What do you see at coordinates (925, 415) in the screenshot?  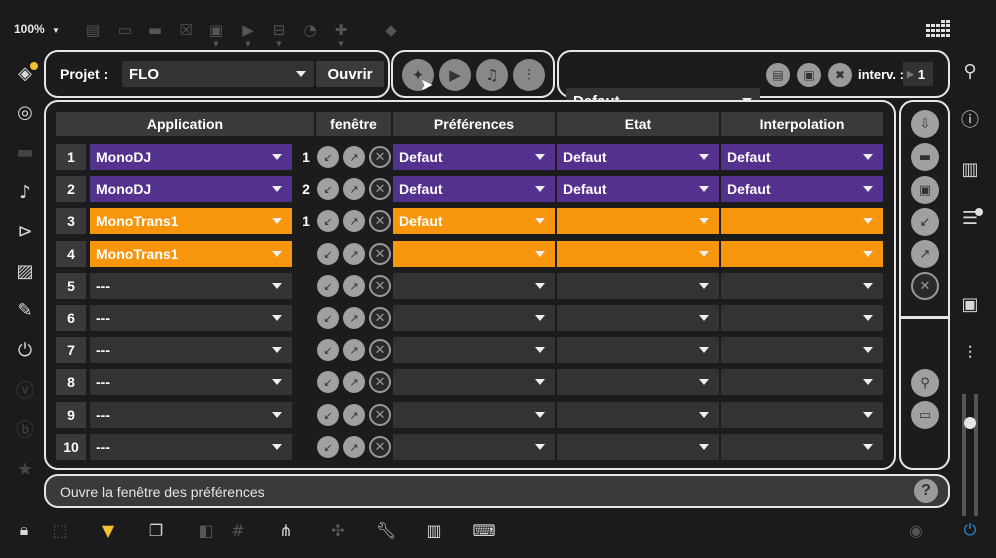 I see `laptop-icon: ▭` at bounding box center [925, 415].